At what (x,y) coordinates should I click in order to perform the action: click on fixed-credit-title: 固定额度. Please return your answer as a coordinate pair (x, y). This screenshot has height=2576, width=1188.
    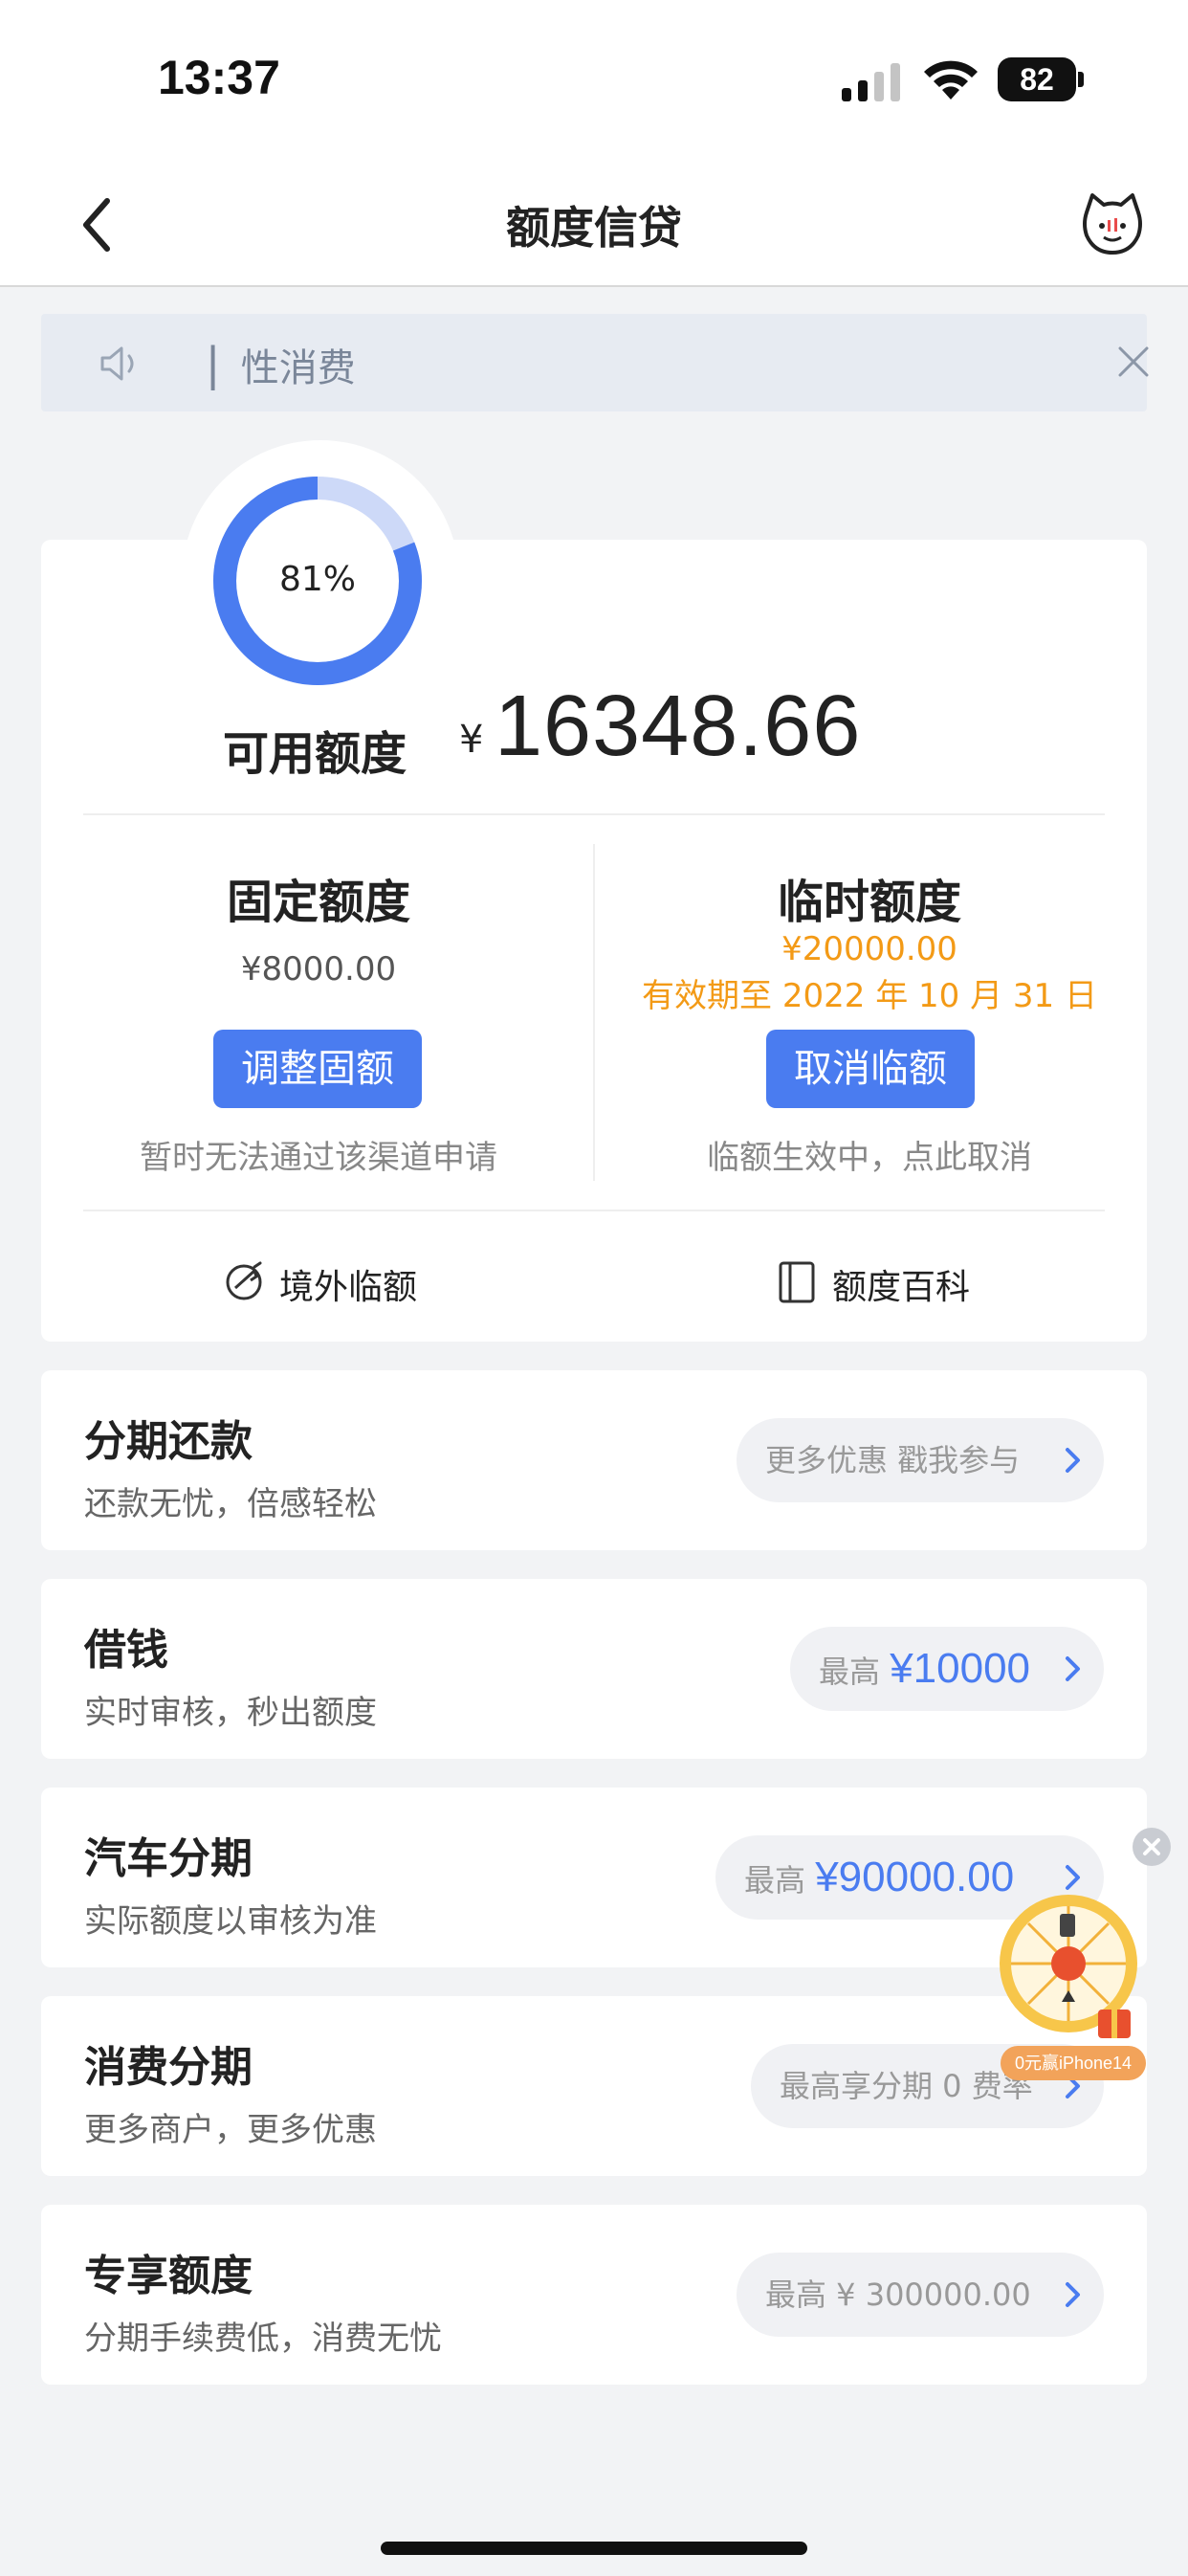
    Looking at the image, I should click on (318, 902).